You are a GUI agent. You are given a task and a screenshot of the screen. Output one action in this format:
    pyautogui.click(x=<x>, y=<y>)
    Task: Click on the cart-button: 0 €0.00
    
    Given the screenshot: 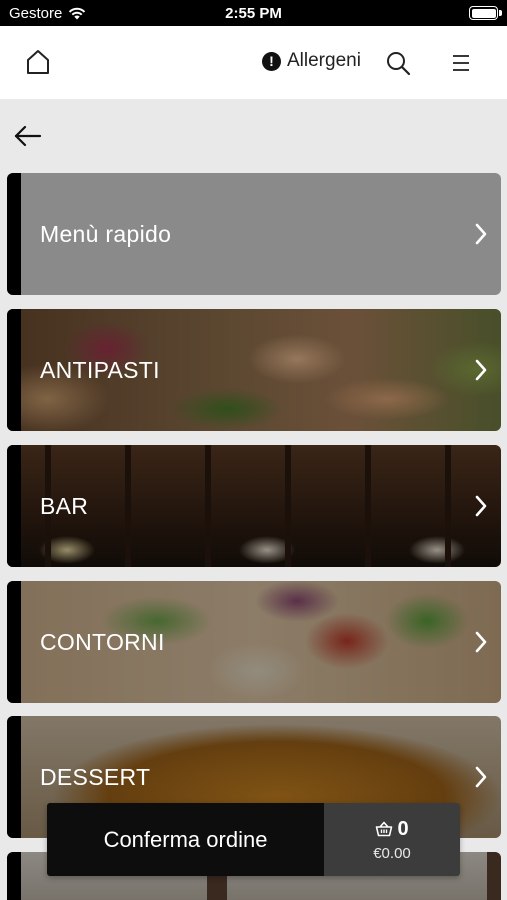 What is the action you would take?
    pyautogui.click(x=392, y=839)
    